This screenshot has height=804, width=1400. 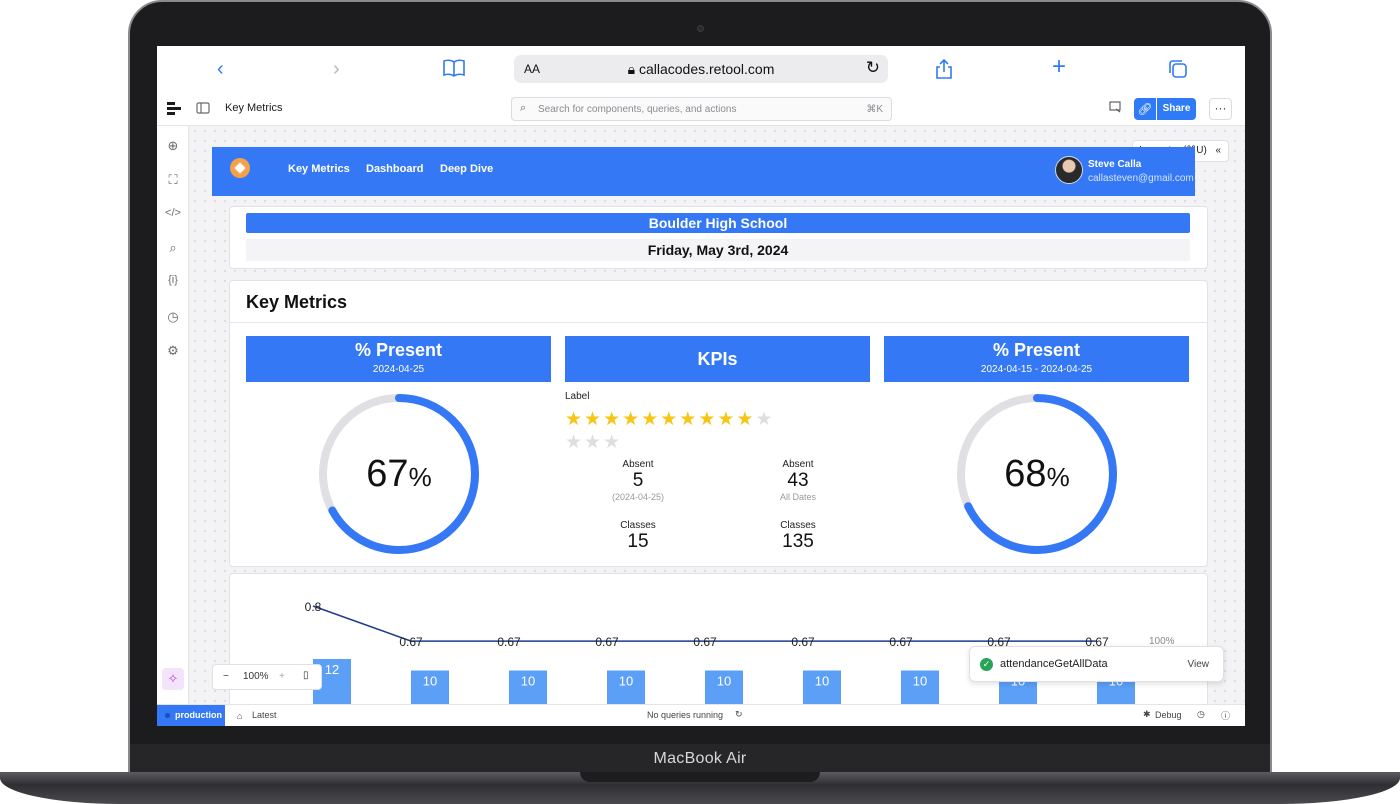 I want to click on bar-data-label: 12, so click(x=332, y=669).